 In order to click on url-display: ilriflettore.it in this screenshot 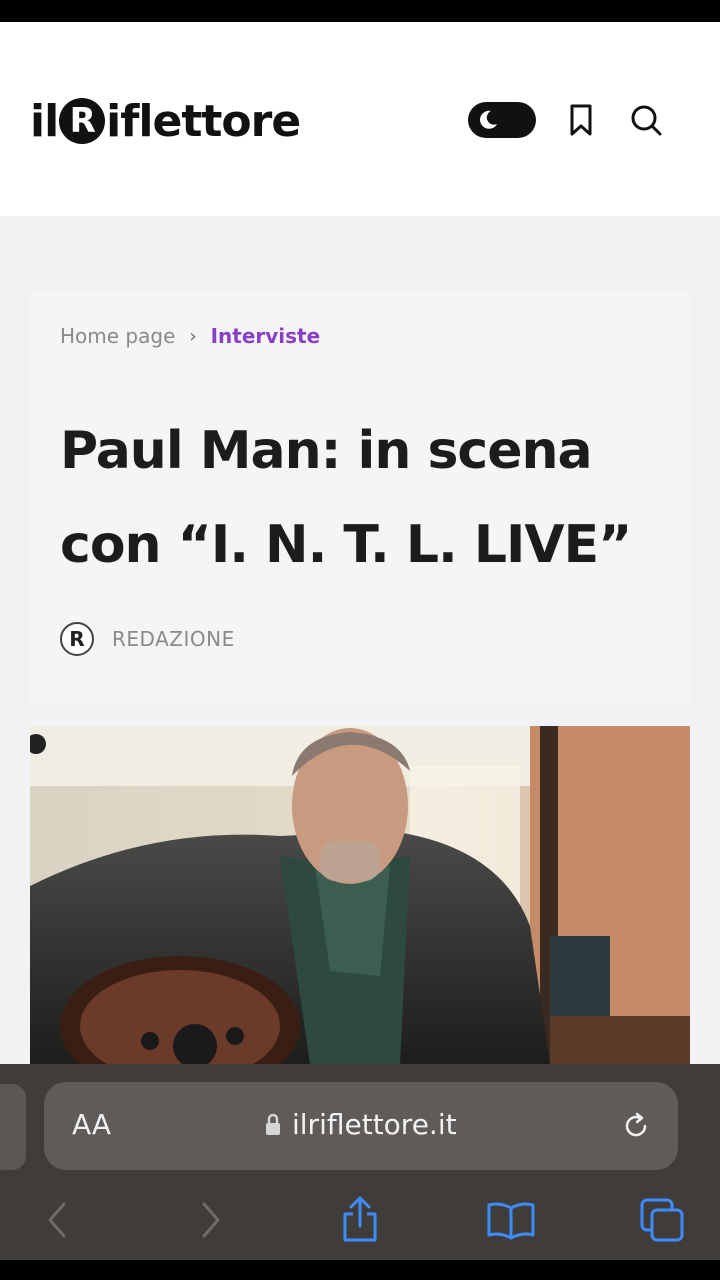, I will do `click(360, 1124)`.